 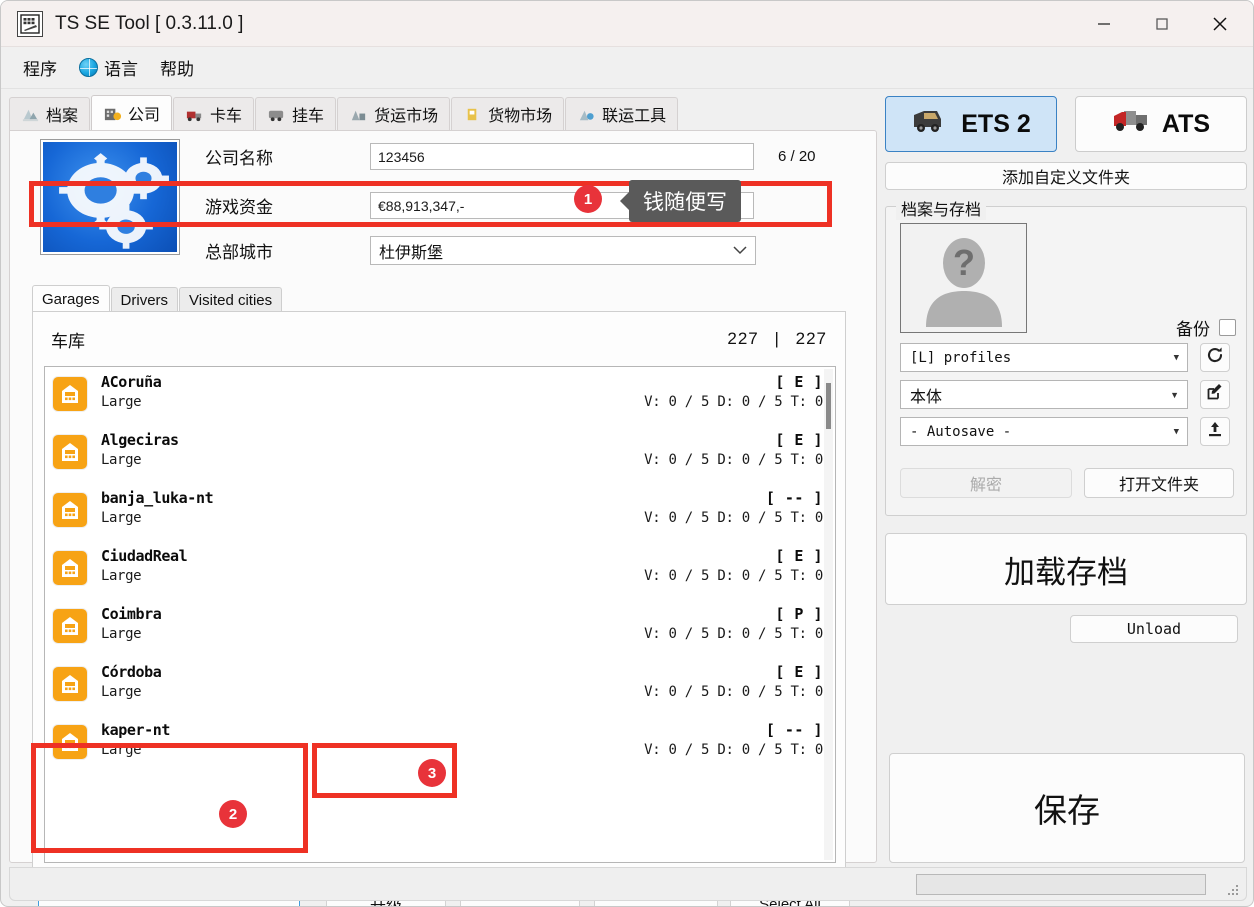 What do you see at coordinates (794, 498) in the screenshot?
I see `garage-status-tag: [ -- ]` at bounding box center [794, 498].